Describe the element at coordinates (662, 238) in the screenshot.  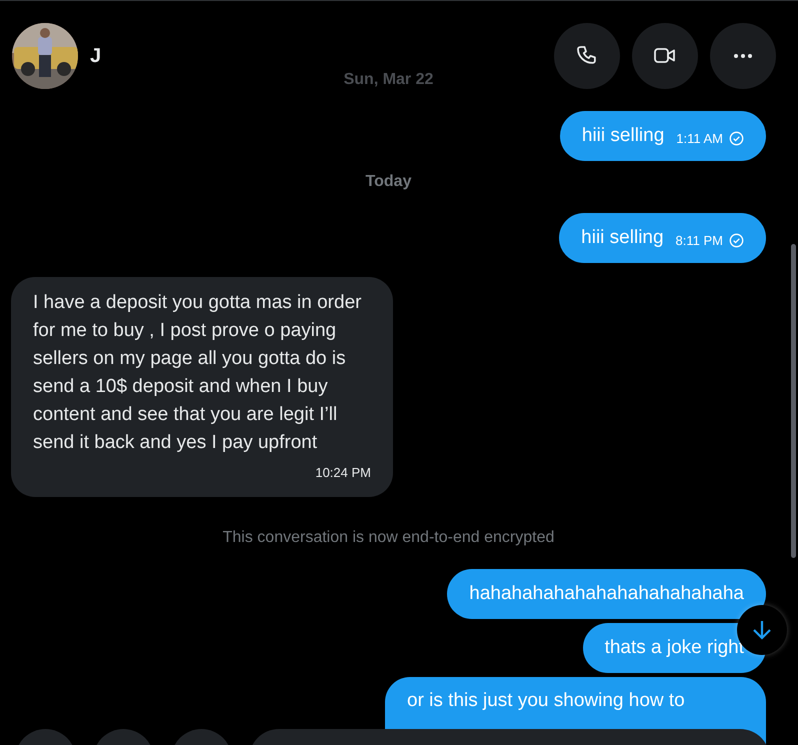
I see `sent-message: hiii selling 8:11 PM` at that location.